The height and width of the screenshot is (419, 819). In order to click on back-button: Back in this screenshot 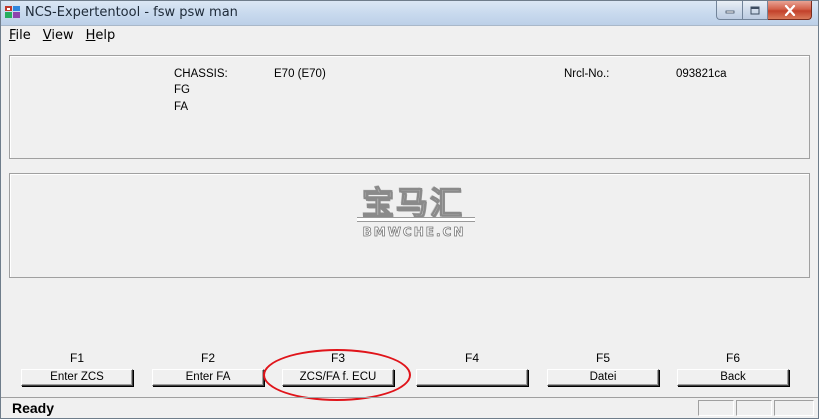, I will do `click(733, 377)`.